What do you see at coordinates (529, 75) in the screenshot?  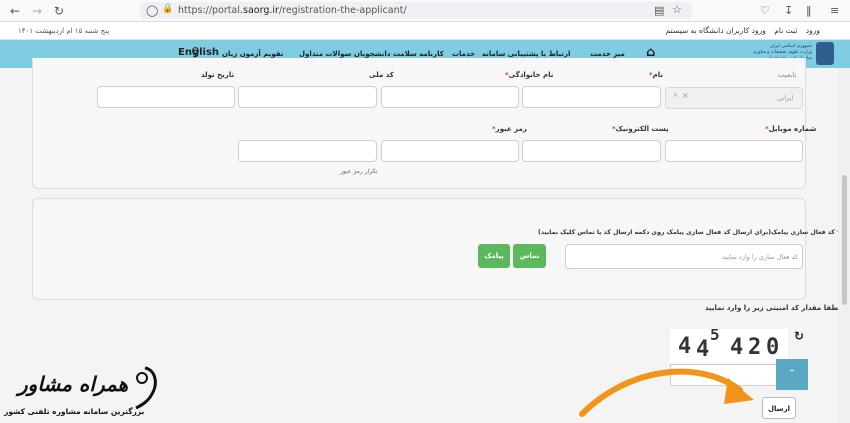 I see `last-name-label: نام خانوادگی*` at bounding box center [529, 75].